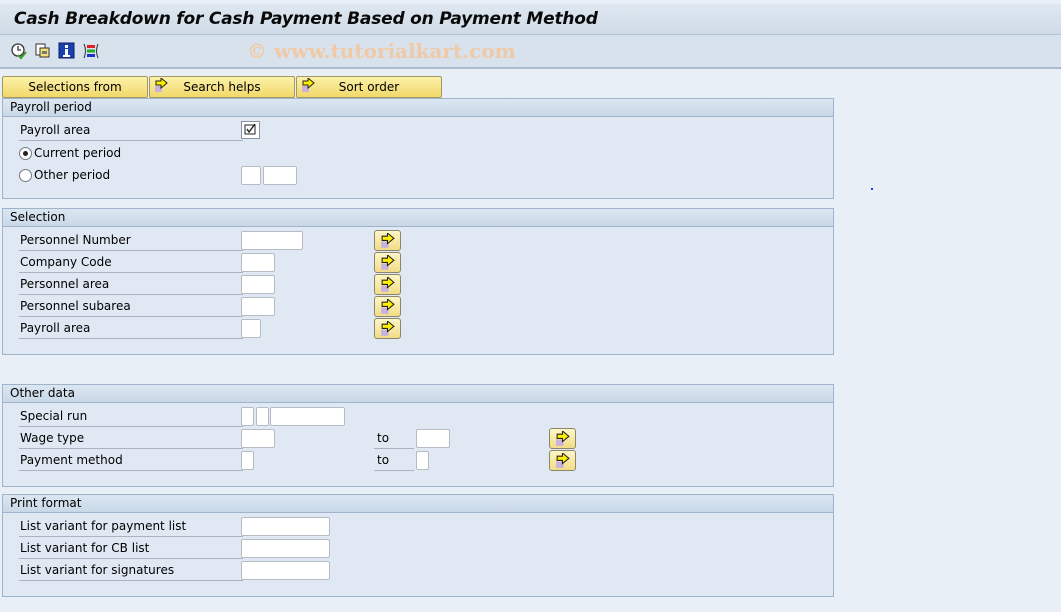 This screenshot has width=1061, height=612. Describe the element at coordinates (131, 417) in the screenshot. I see `special-run-label: Special run` at that location.